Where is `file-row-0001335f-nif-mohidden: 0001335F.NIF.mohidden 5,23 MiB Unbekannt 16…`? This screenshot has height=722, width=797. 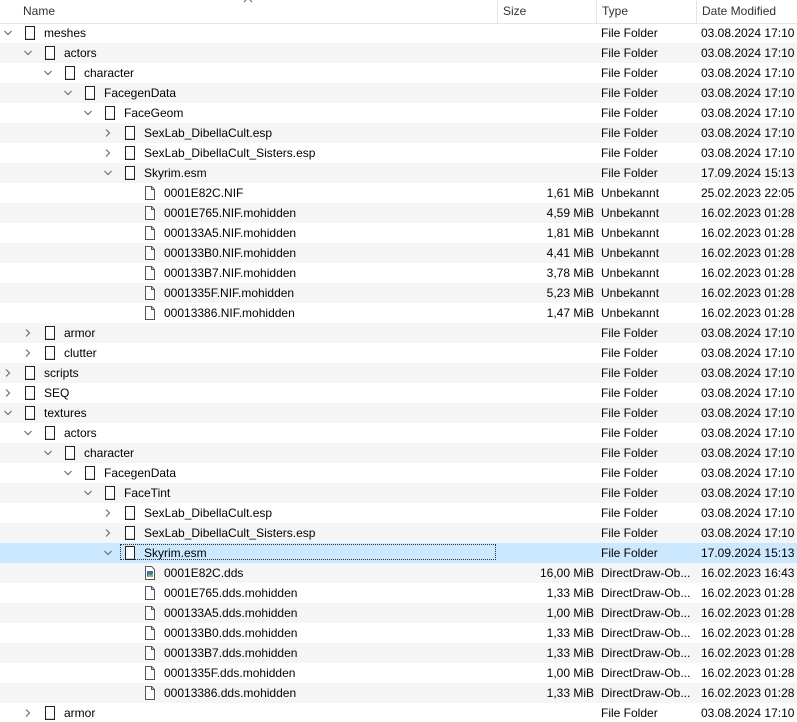 file-row-0001335f-nif-mohidden: 0001335F.NIF.mohidden 5,23 MiB Unbekannt 16… is located at coordinates (398, 293).